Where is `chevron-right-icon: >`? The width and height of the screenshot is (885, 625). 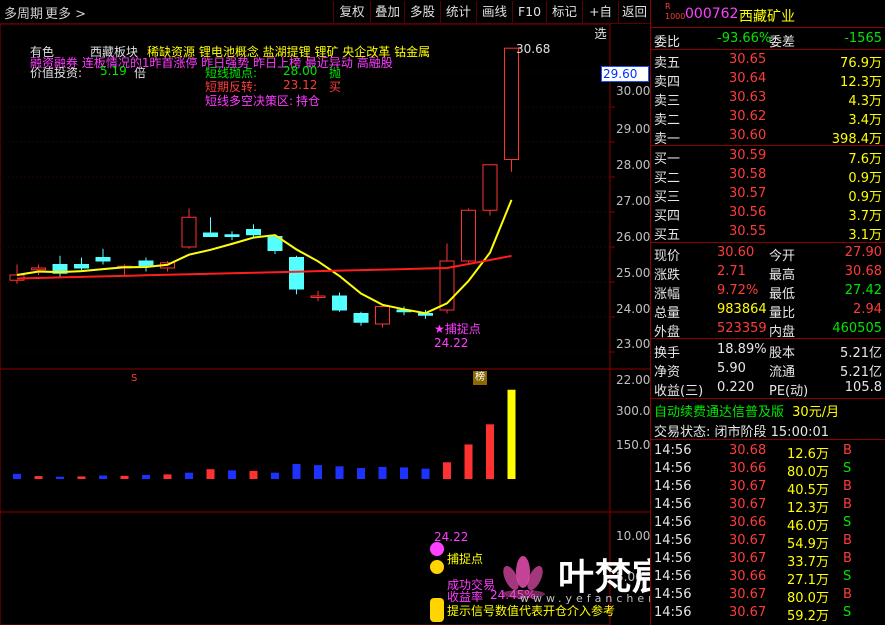
chevron-right-icon: > is located at coordinates (81, 14).